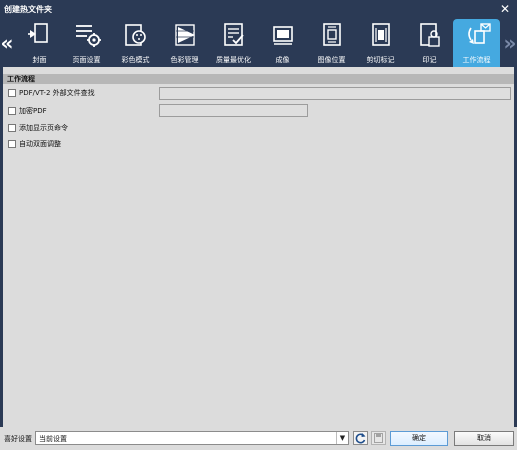 This screenshot has height=450, width=517. I want to click on imprint-icon, so click(430, 35).